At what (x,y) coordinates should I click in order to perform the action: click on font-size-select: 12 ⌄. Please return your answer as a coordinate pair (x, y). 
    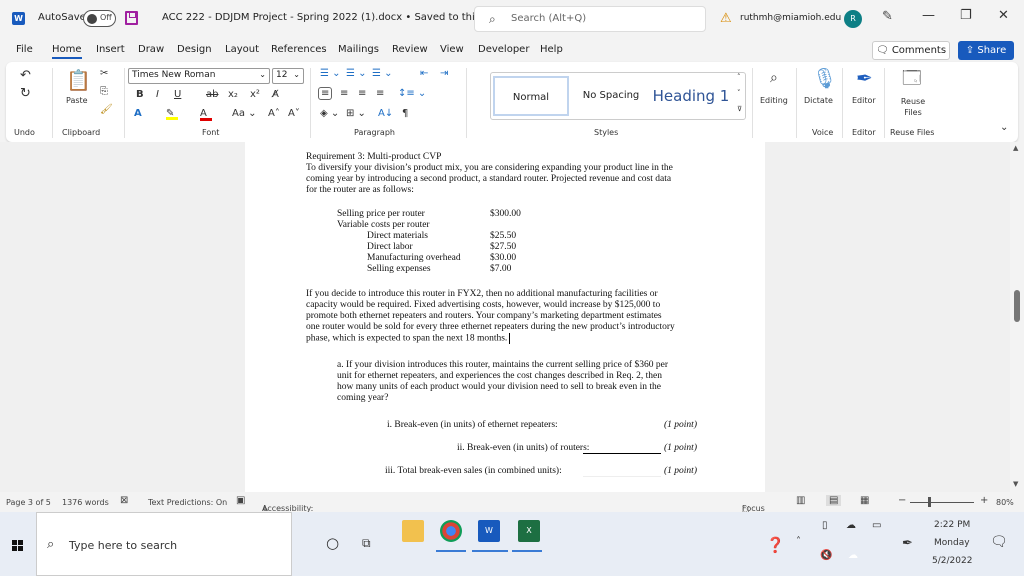
    Looking at the image, I should click on (288, 76).